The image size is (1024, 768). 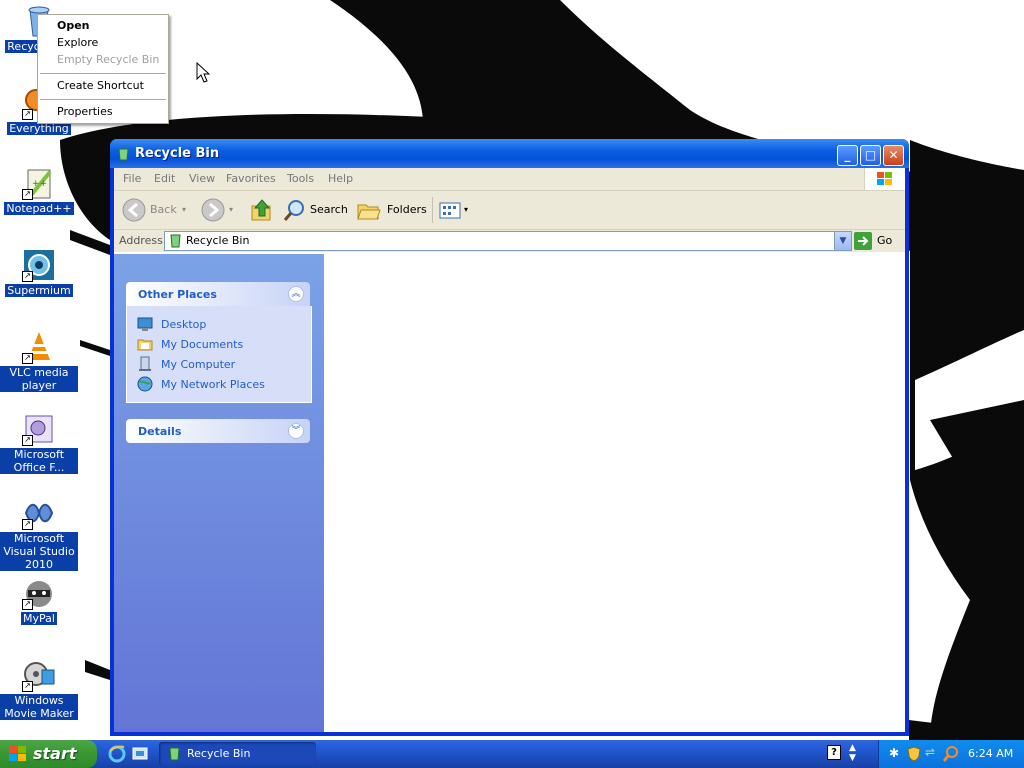 What do you see at coordinates (914, 754) in the screenshot?
I see `security-shield-icon` at bounding box center [914, 754].